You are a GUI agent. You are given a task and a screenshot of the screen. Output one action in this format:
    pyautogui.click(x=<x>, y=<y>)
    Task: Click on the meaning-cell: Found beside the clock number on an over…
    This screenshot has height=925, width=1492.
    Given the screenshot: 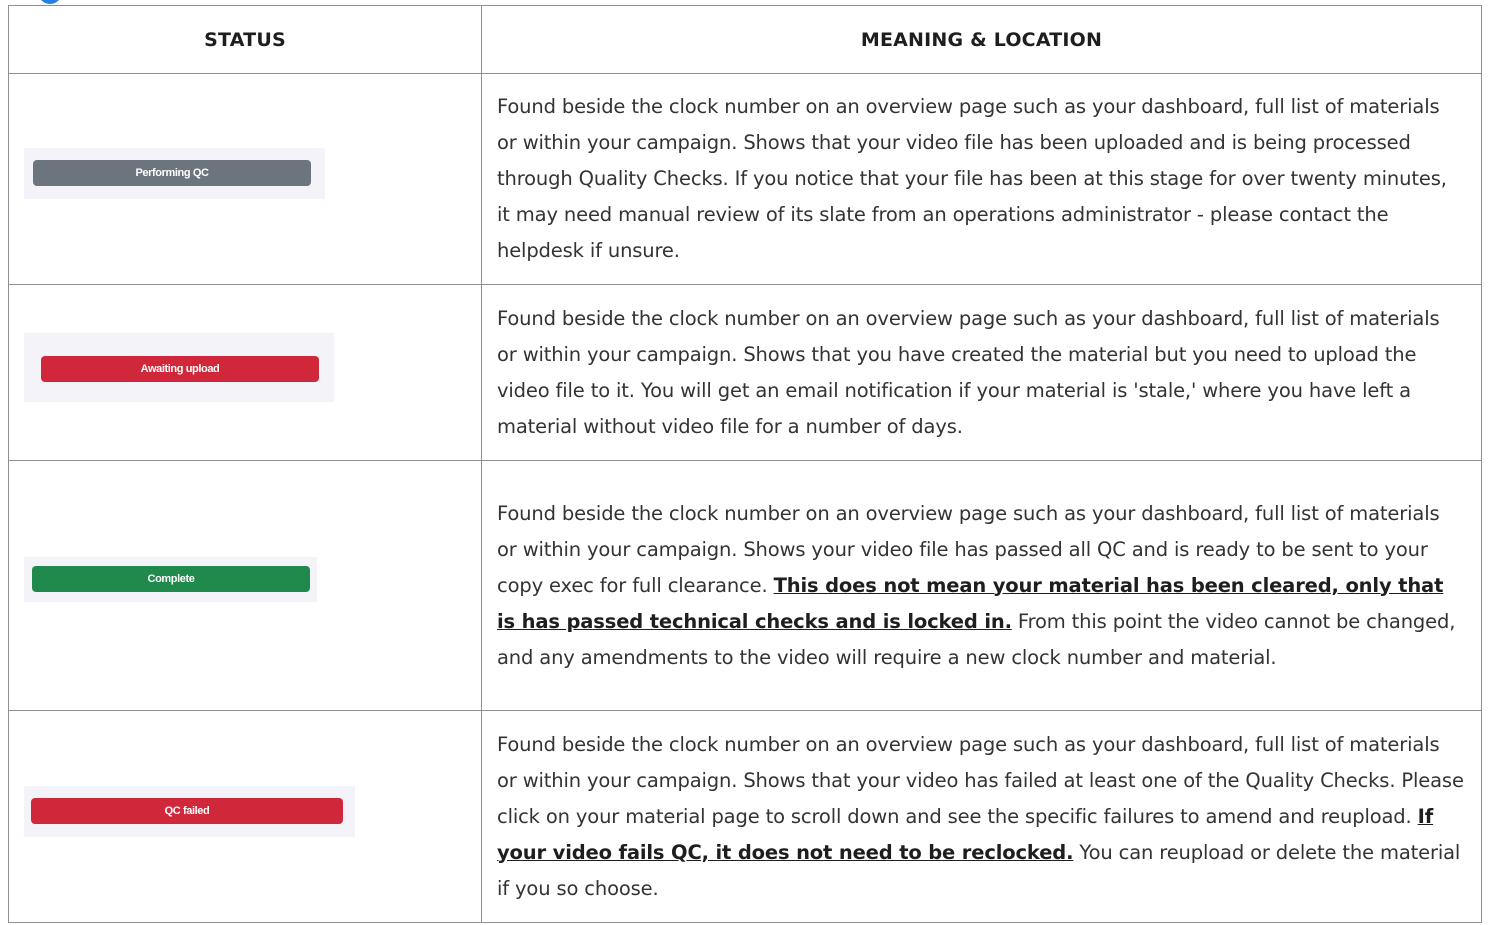 What is the action you would take?
    pyautogui.click(x=981, y=372)
    